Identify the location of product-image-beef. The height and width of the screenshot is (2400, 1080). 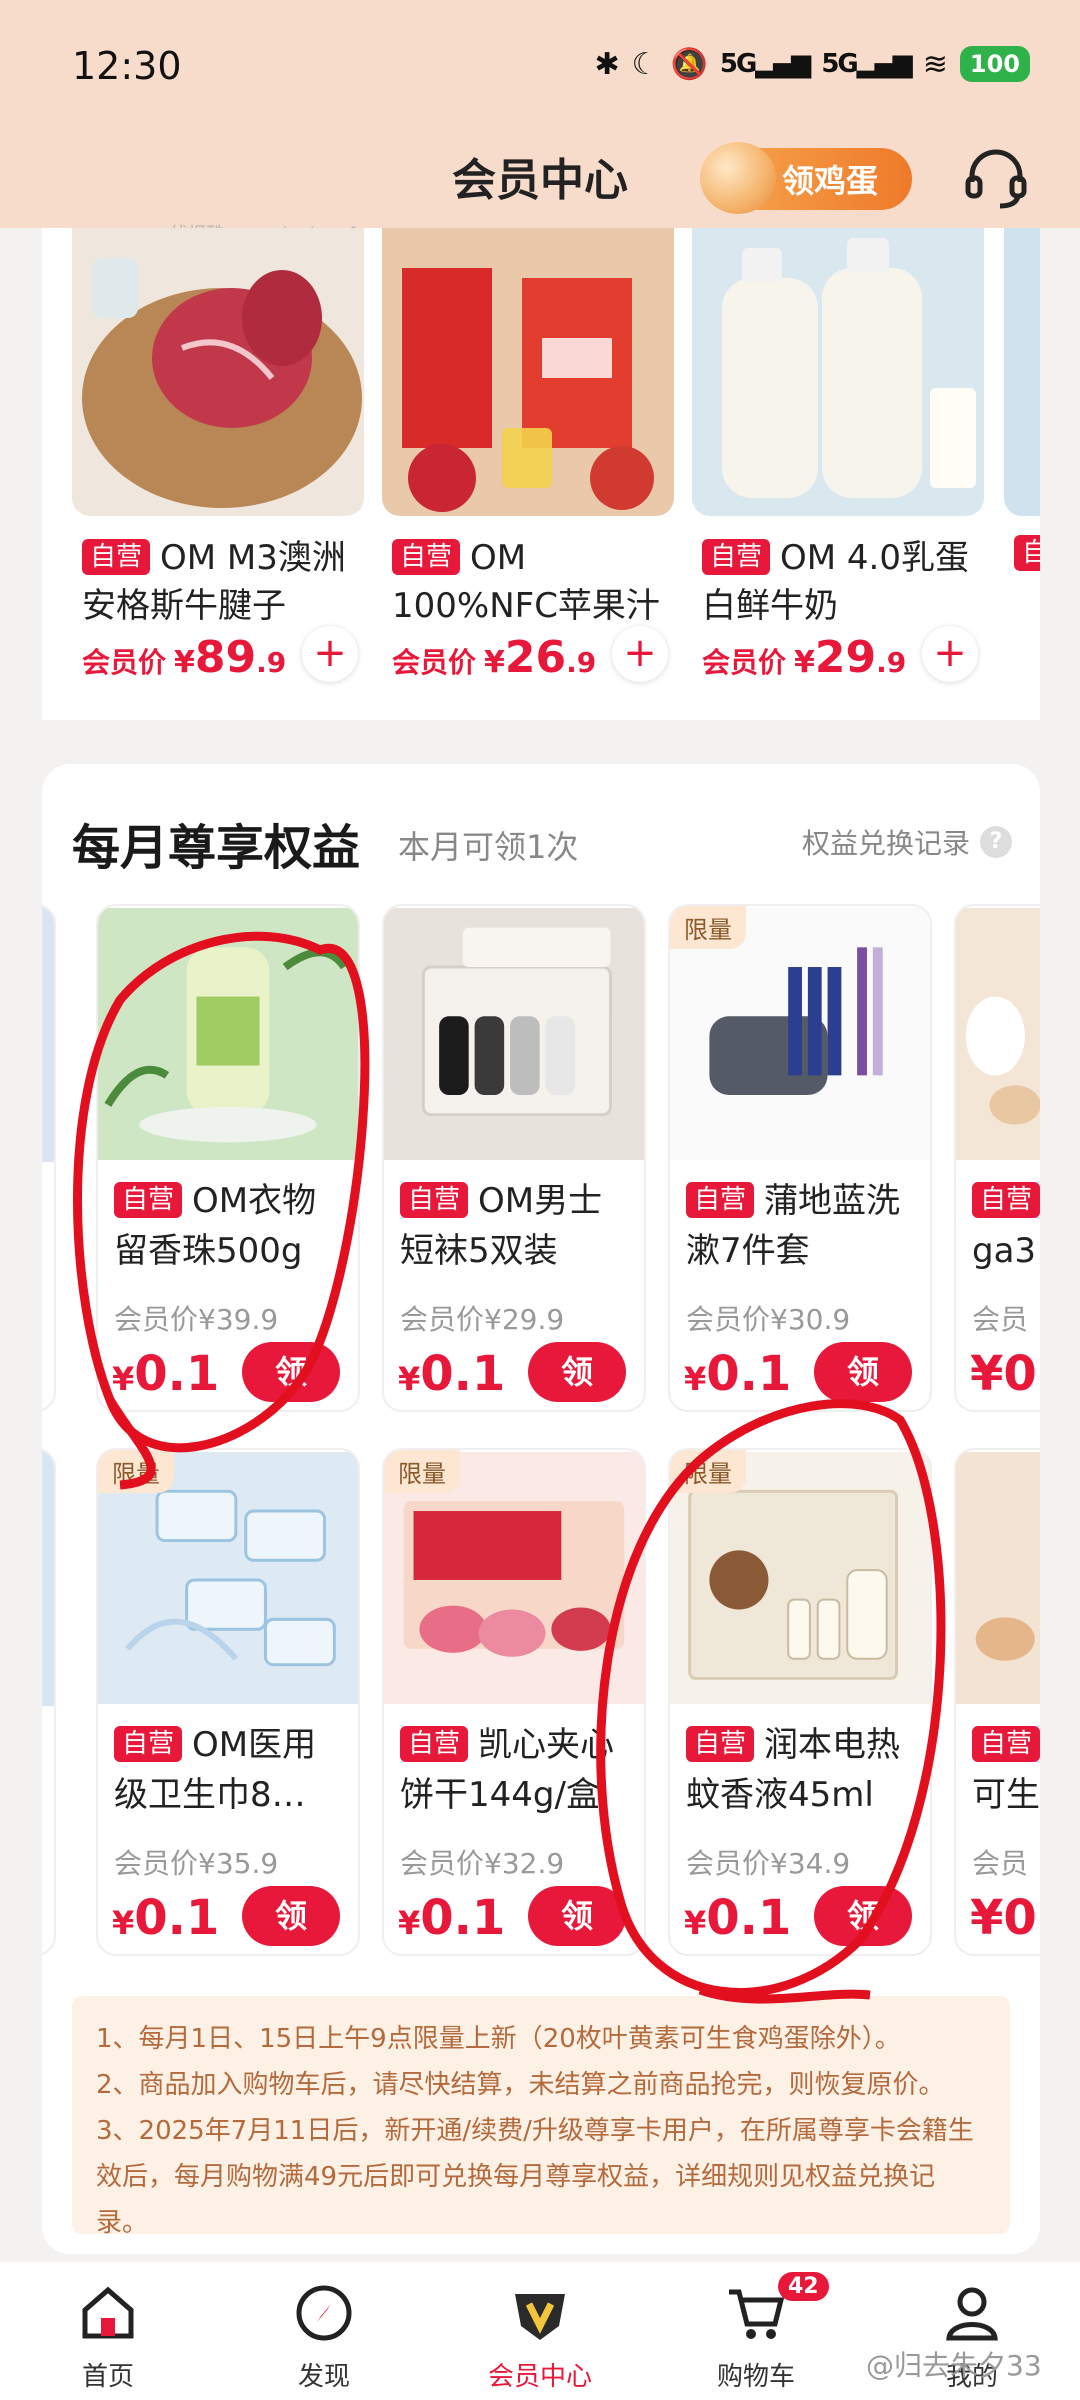
(218, 372).